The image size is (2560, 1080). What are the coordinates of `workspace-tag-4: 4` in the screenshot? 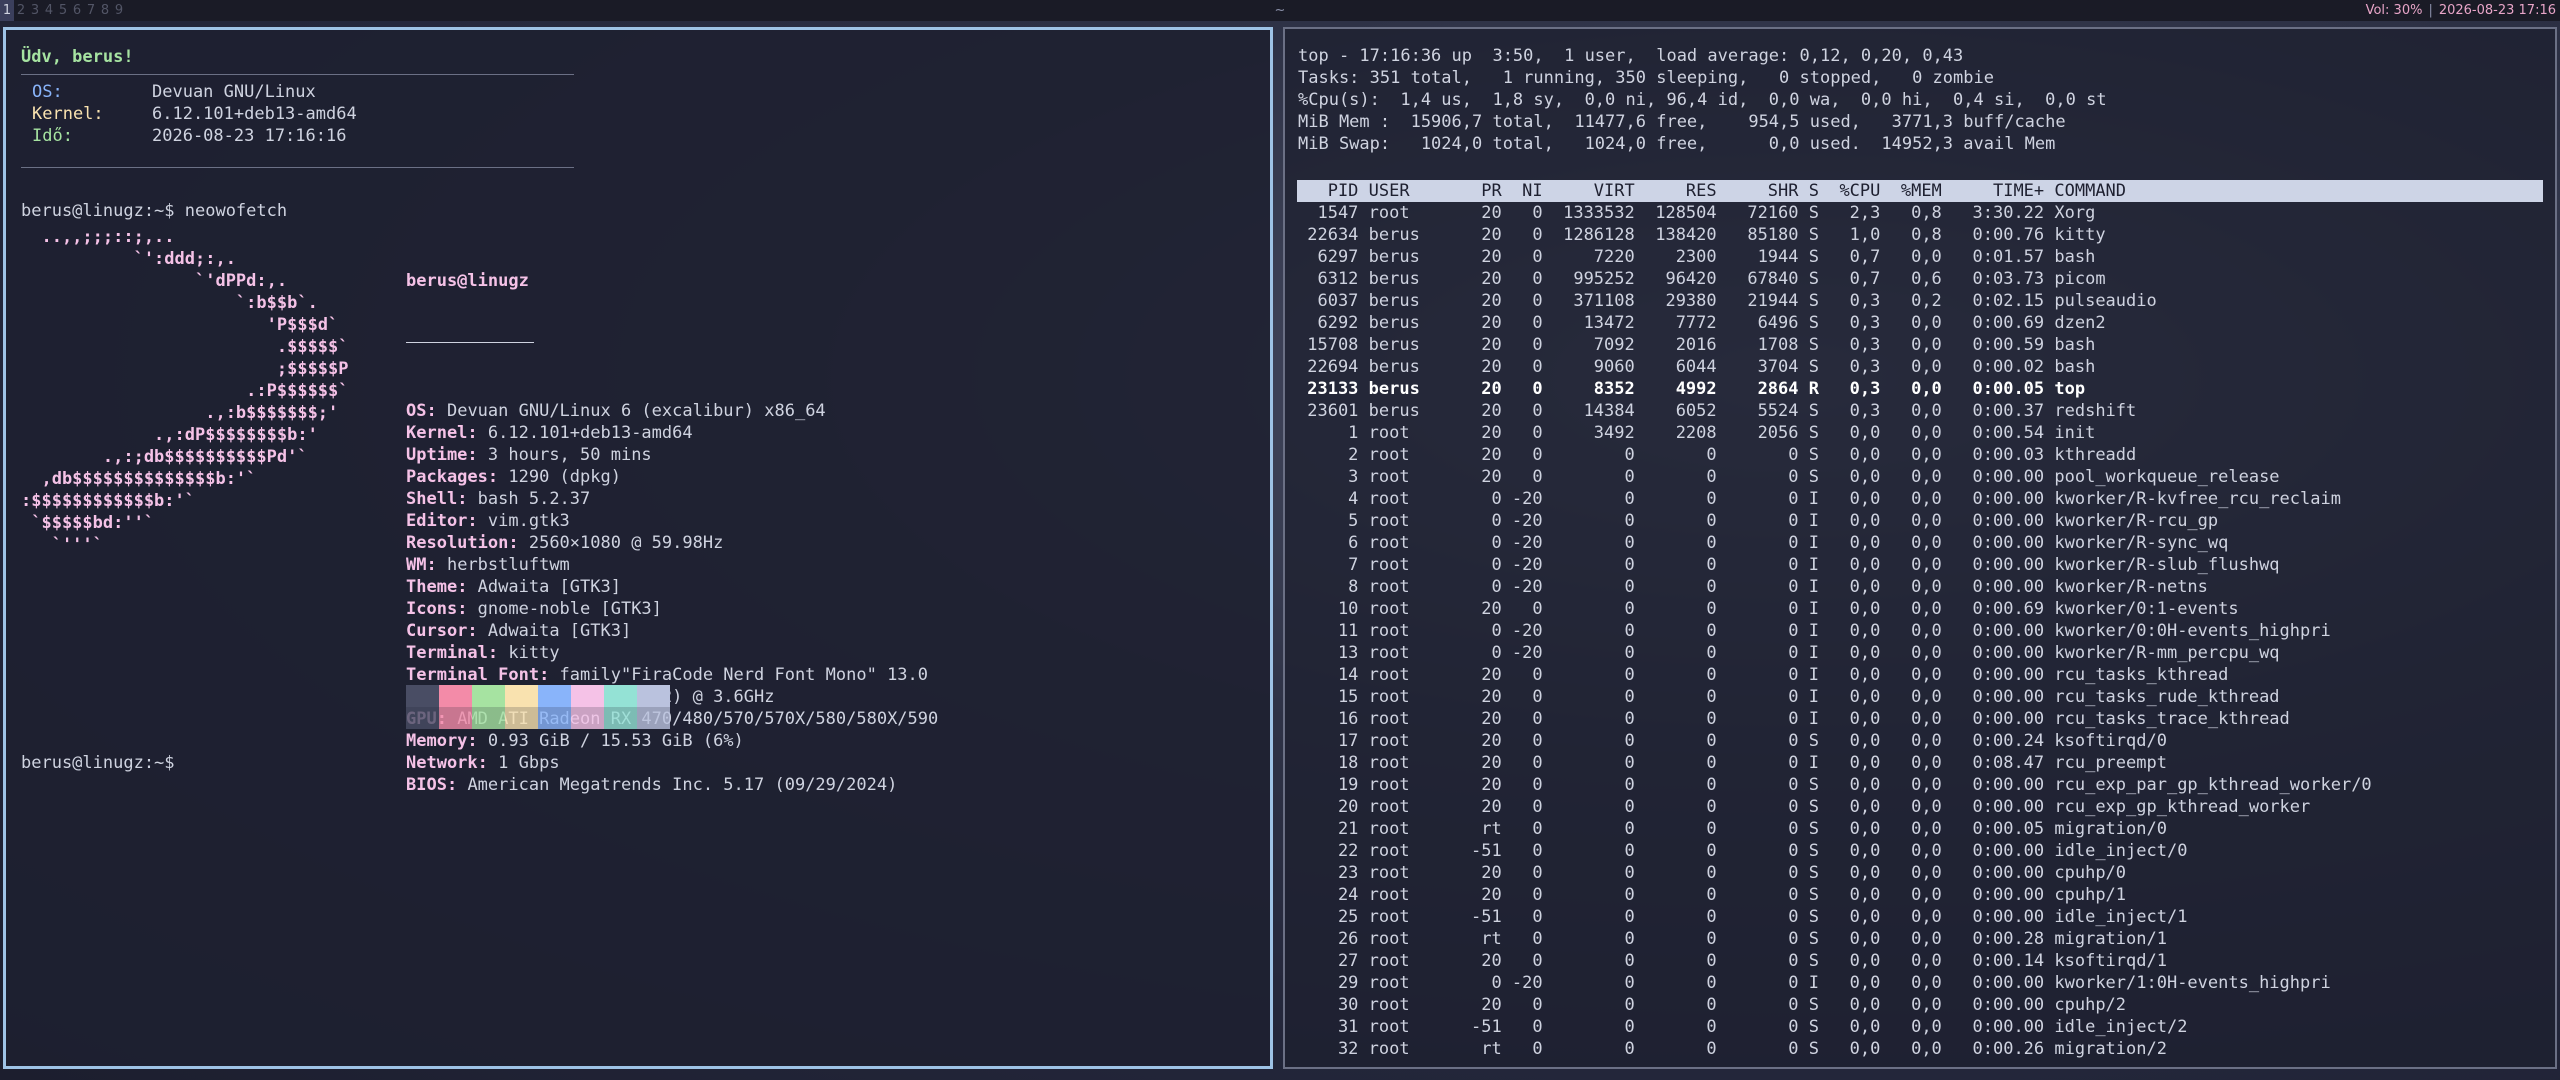 It's located at (49, 10).